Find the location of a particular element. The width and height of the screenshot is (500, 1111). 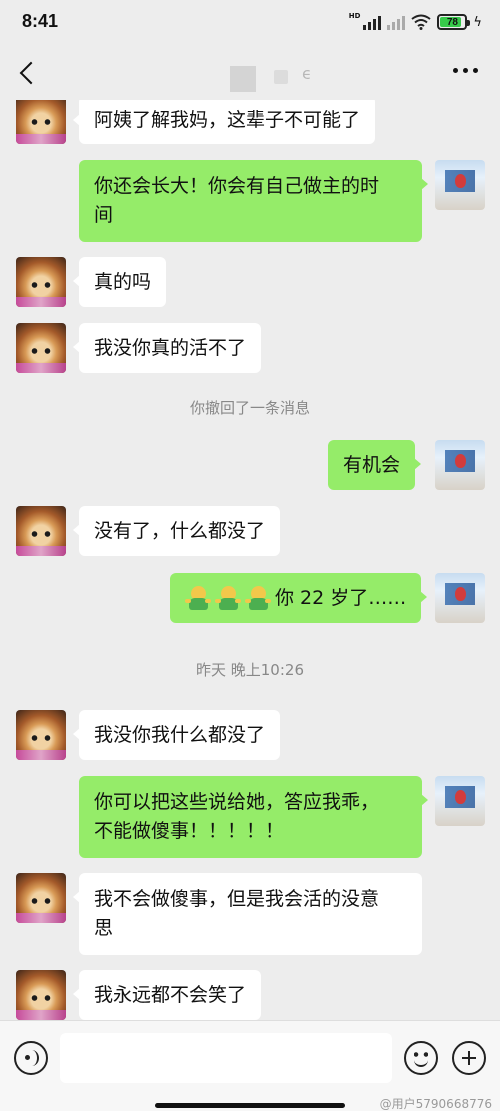

message-text: 我不会做傻事，但是我会活的没意 思 is located at coordinates (237, 913).